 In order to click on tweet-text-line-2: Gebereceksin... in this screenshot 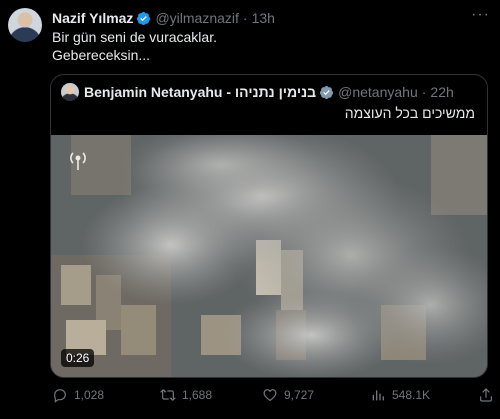, I will do `click(101, 55)`.